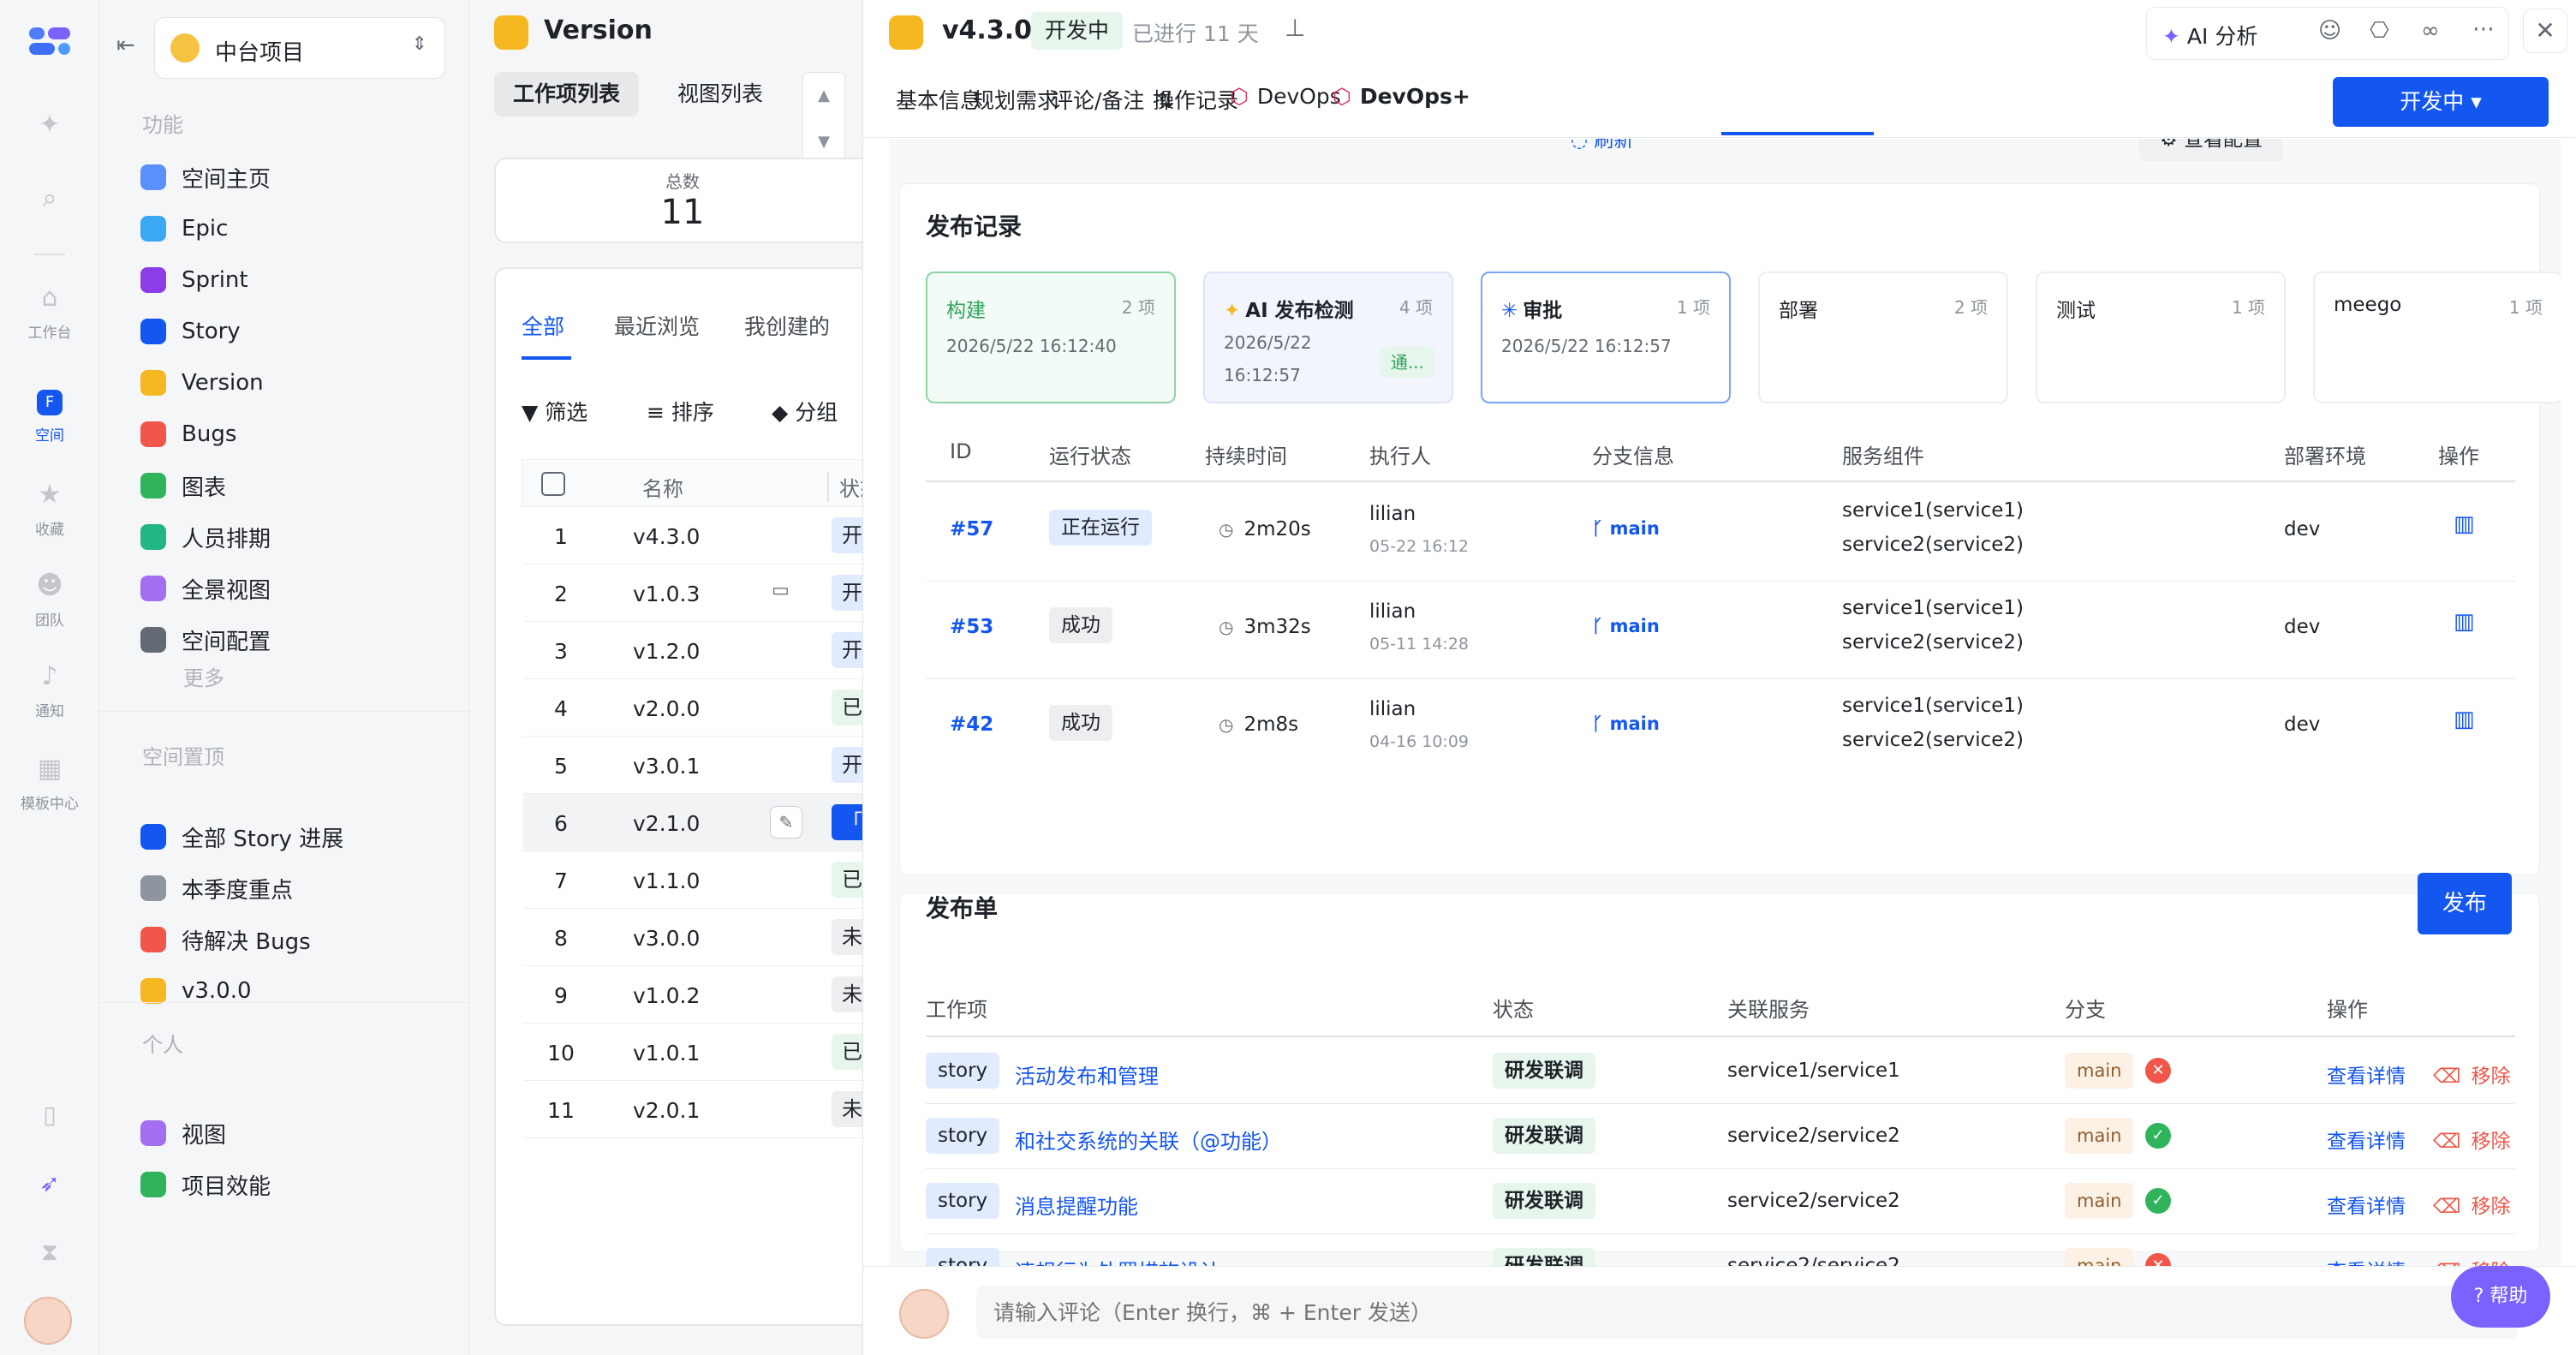 This screenshot has width=2576, height=1355. Describe the element at coordinates (696, 1109) in the screenshot. I see `table-row: 11v2.0.1未启` at that location.